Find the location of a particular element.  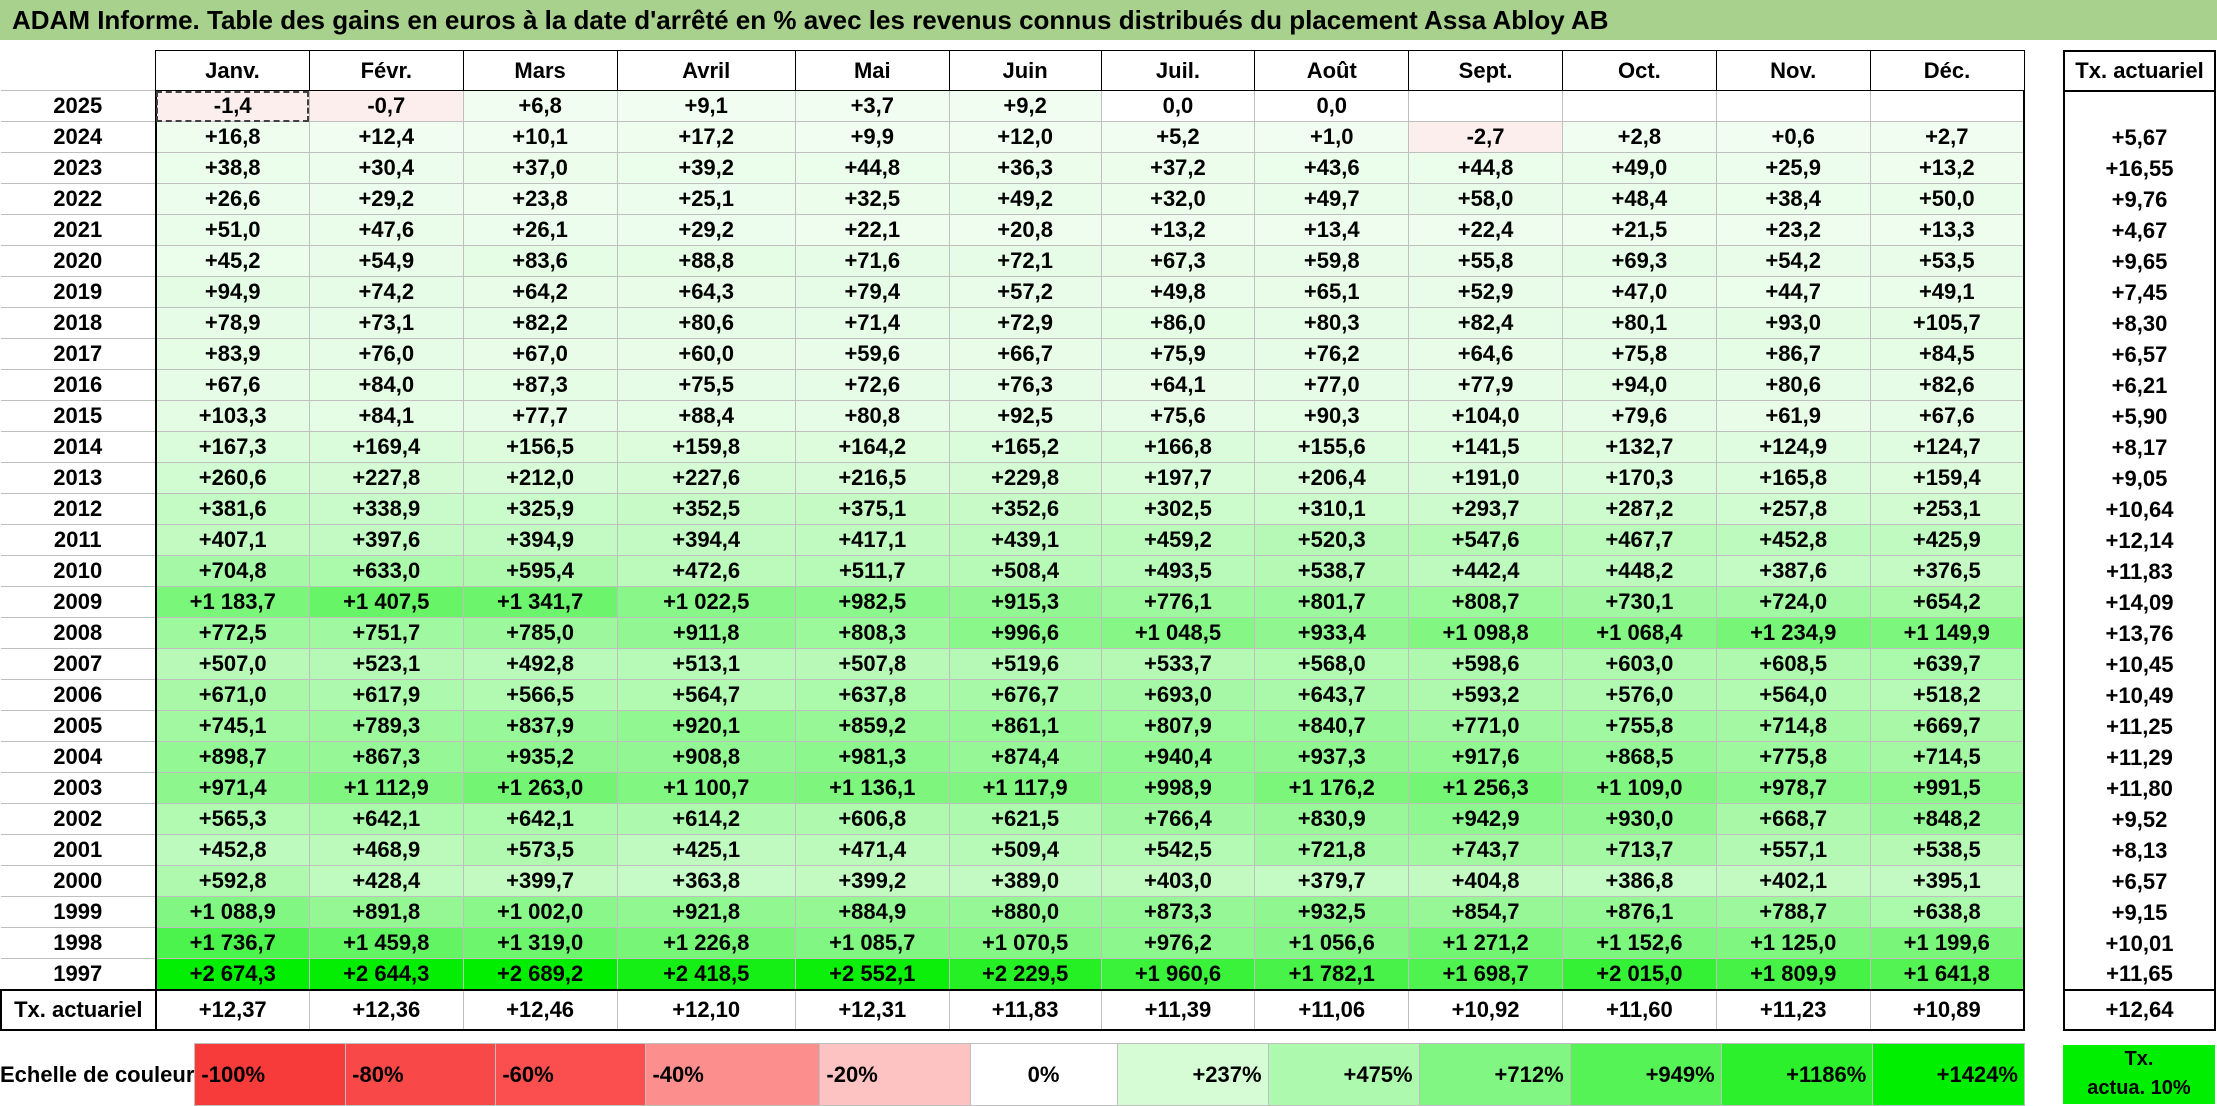

gain-cell: +915,3 is located at coordinates (1025, 602).